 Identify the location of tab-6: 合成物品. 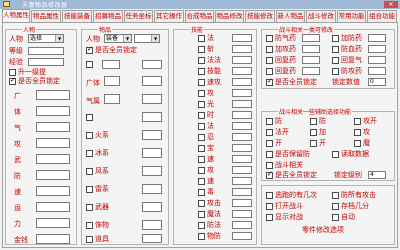
(199, 16).